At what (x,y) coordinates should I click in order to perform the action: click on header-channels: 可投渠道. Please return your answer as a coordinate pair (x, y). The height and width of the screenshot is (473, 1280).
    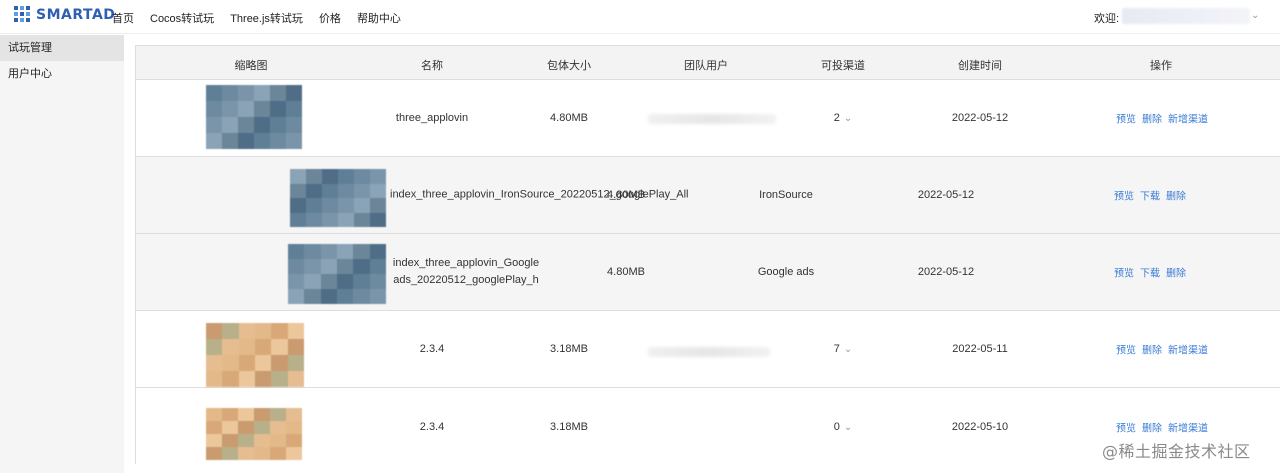
    Looking at the image, I should click on (843, 66).